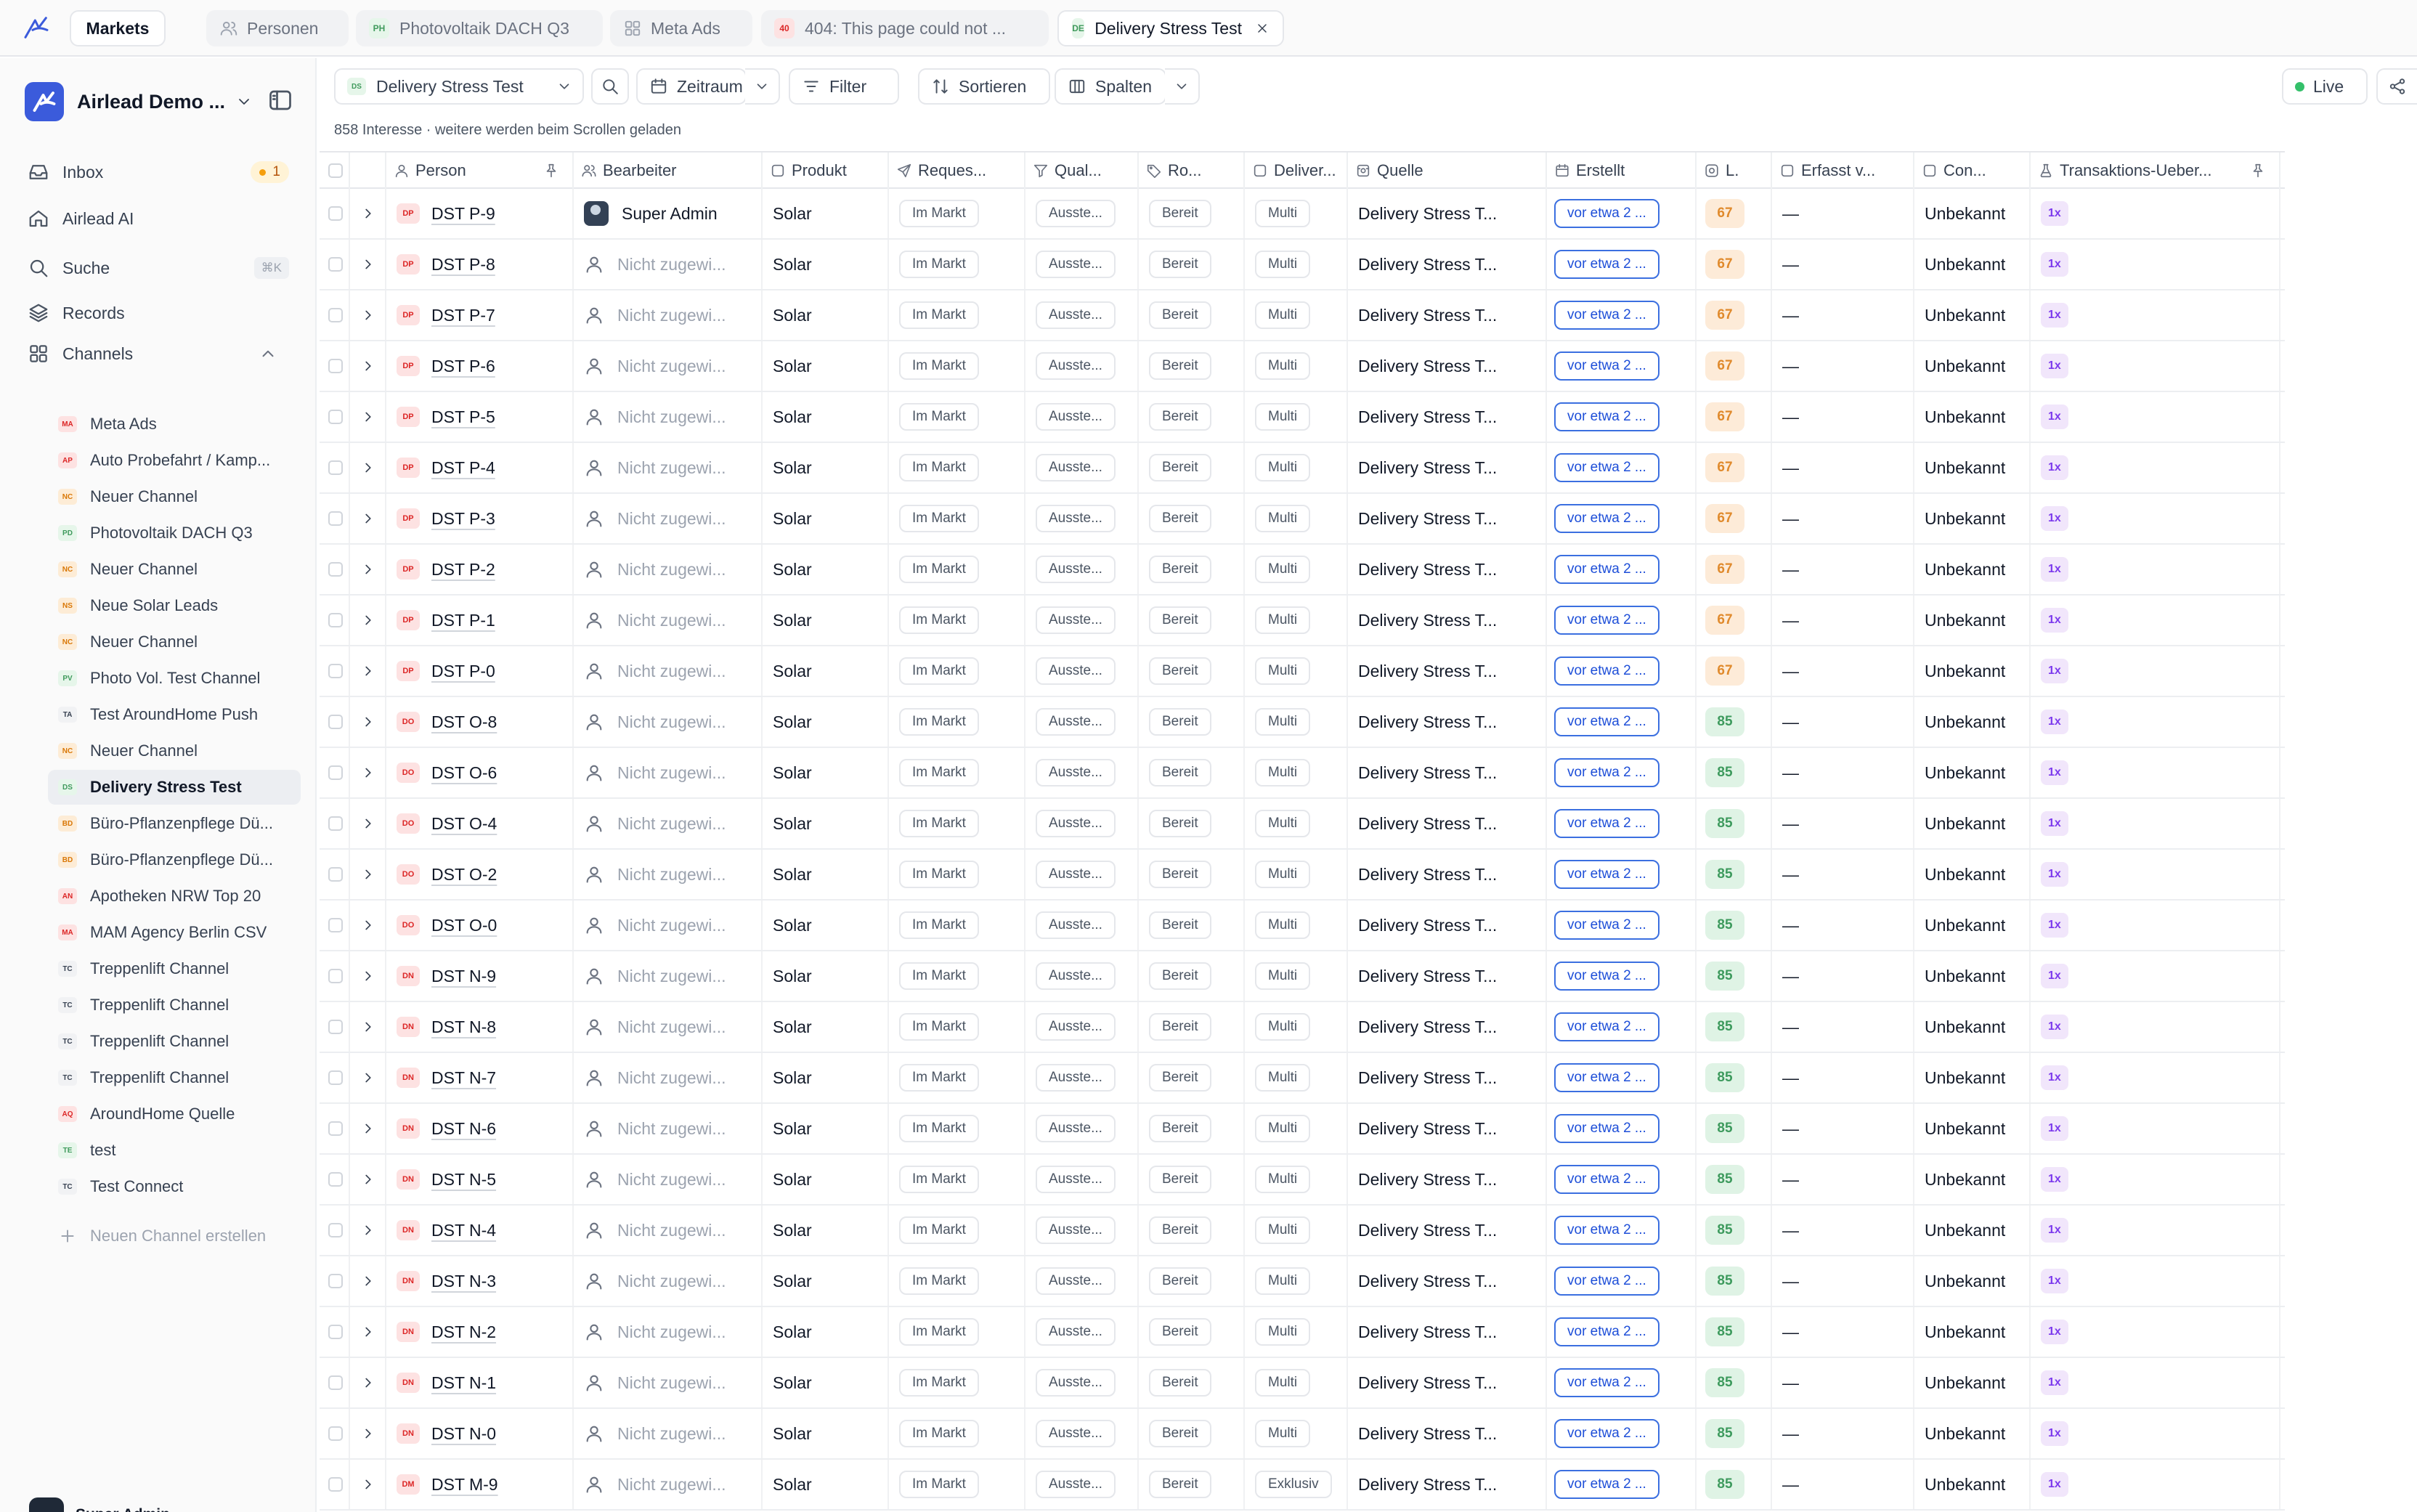  Describe the element at coordinates (681, 28) in the screenshot. I see `tab-meta-ads: Meta Ads` at that location.